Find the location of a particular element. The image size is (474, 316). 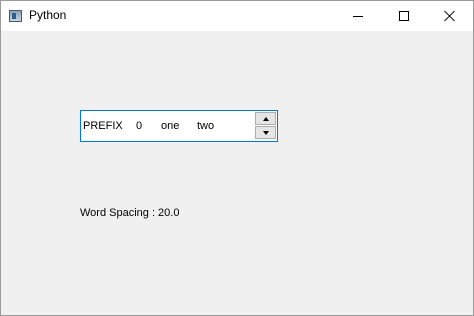

spinbox-prefix: PREFIX is located at coordinates (103, 126).